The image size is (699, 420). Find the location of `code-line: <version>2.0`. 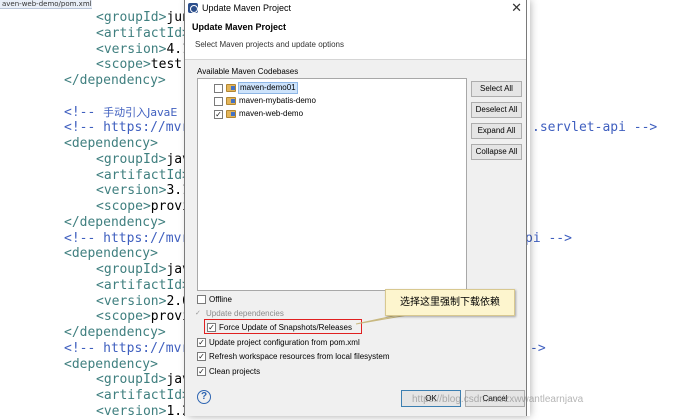

code-line: <version>2.0 is located at coordinates (143, 302).